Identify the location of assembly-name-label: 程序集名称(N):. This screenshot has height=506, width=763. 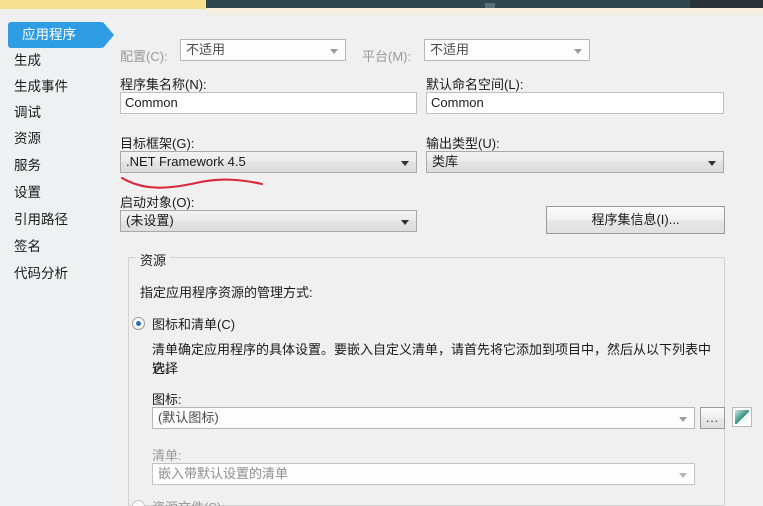
(163, 84).